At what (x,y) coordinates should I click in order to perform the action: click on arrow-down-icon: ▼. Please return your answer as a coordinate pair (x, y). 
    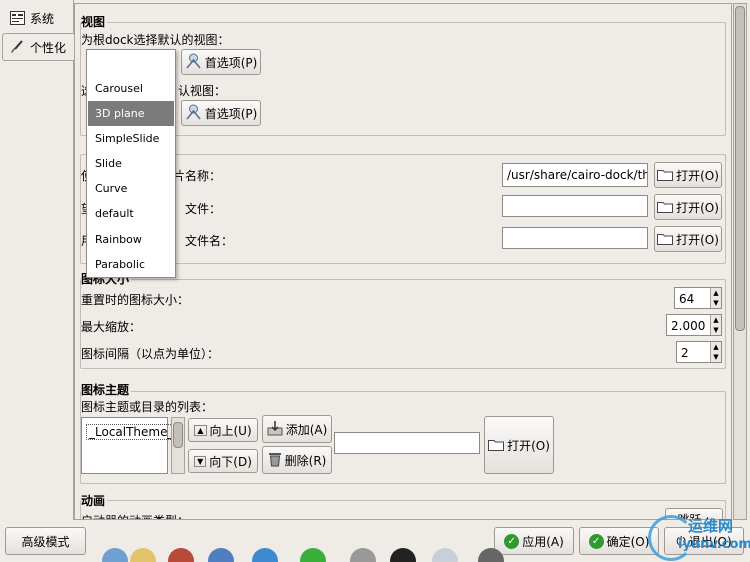
    Looking at the image, I should click on (200, 461).